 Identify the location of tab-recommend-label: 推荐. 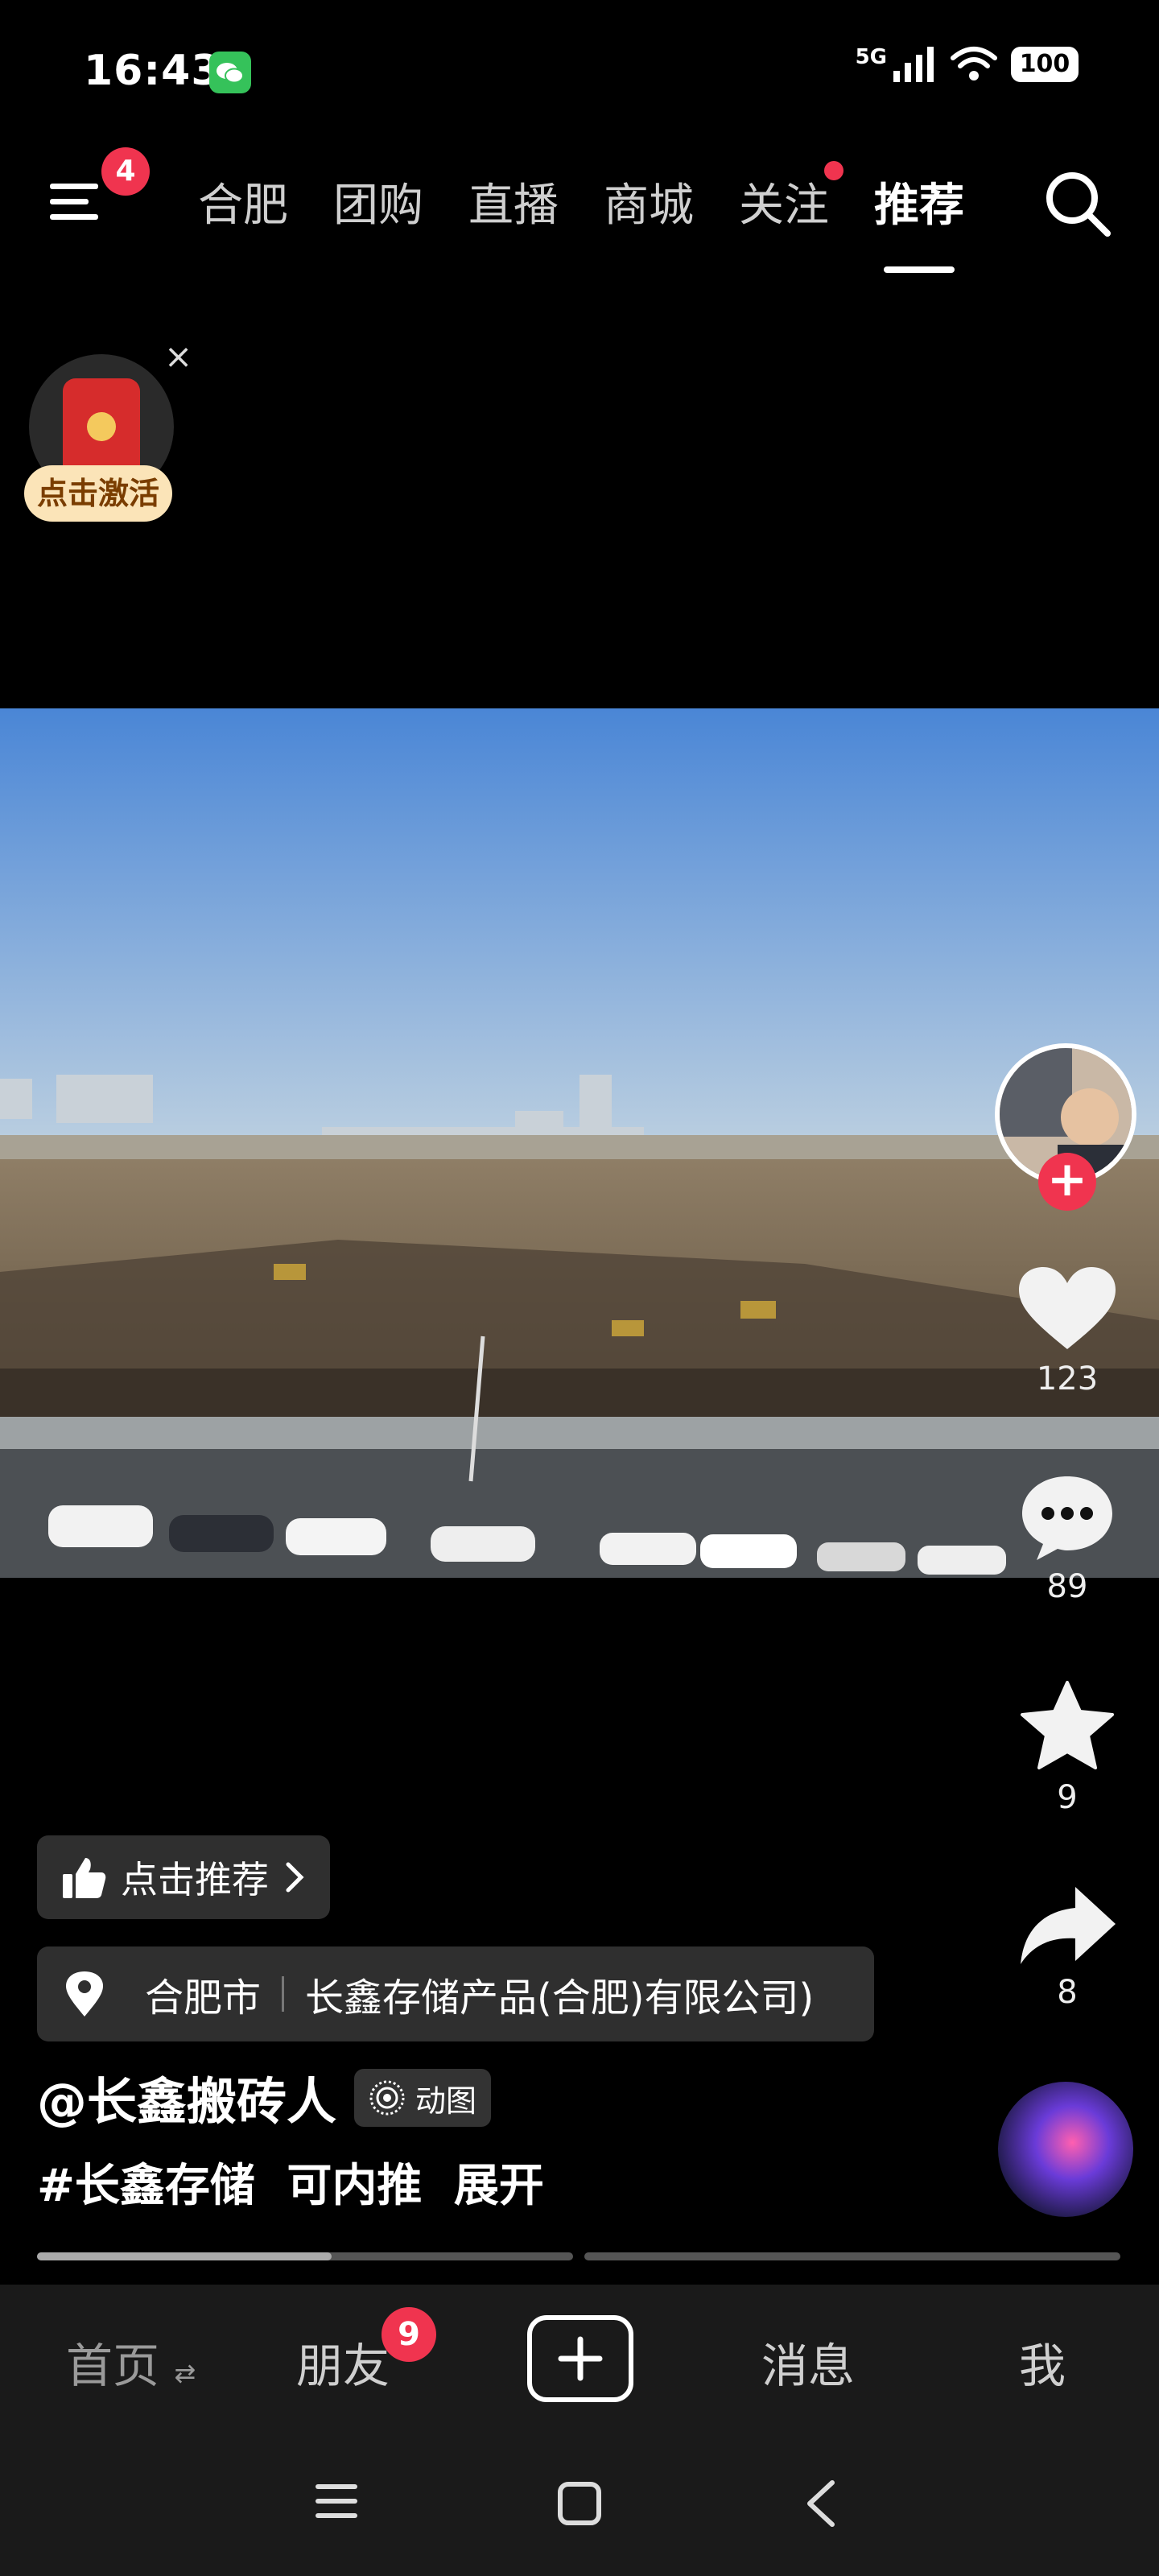
(919, 206).